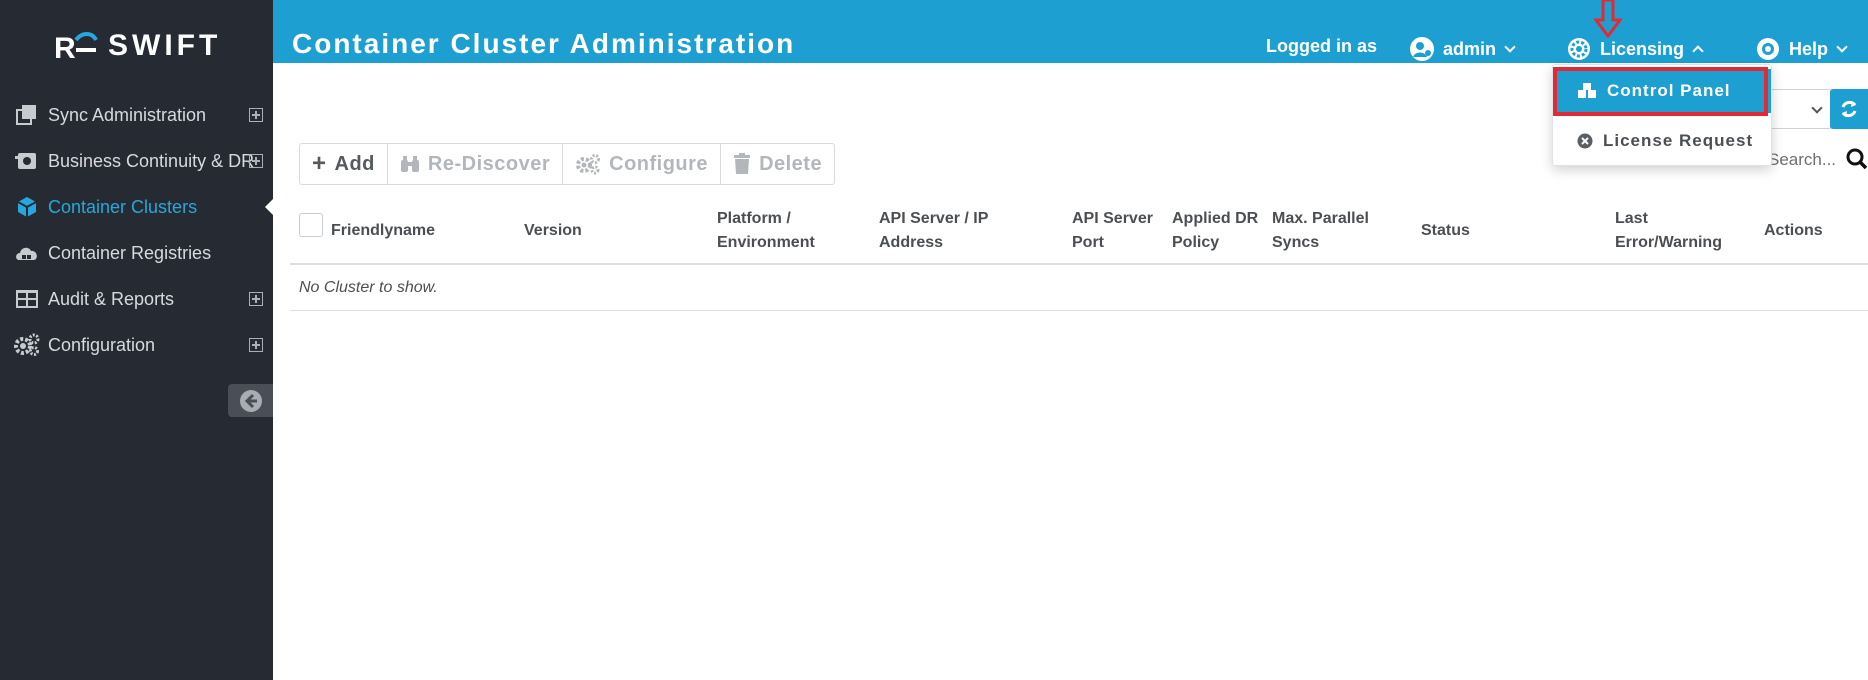 The image size is (1868, 680). I want to click on configure-label: Configure, so click(659, 163).